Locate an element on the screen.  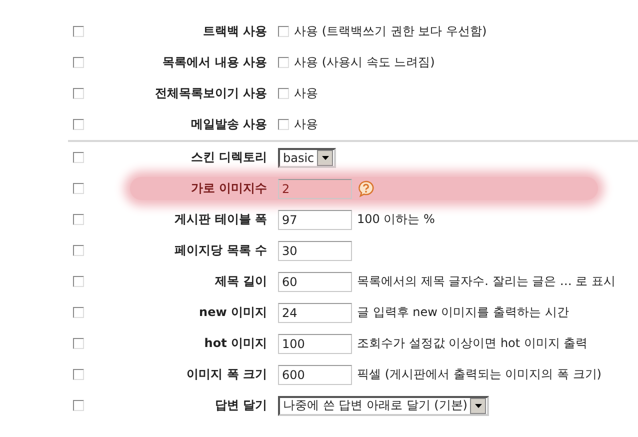
field-note: 글 입력후 new 이미지를 출력하는 시간 is located at coordinates (463, 312).